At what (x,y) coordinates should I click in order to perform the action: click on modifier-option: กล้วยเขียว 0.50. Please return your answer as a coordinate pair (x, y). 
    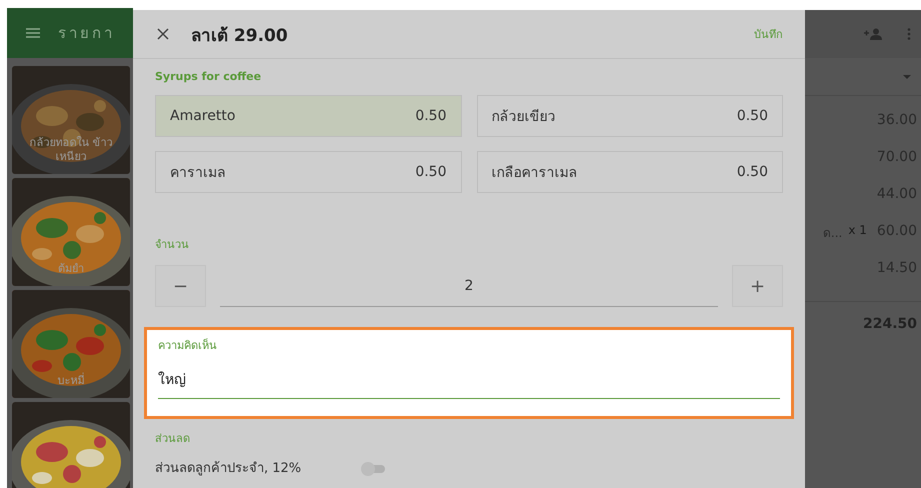
    Looking at the image, I should click on (629, 116).